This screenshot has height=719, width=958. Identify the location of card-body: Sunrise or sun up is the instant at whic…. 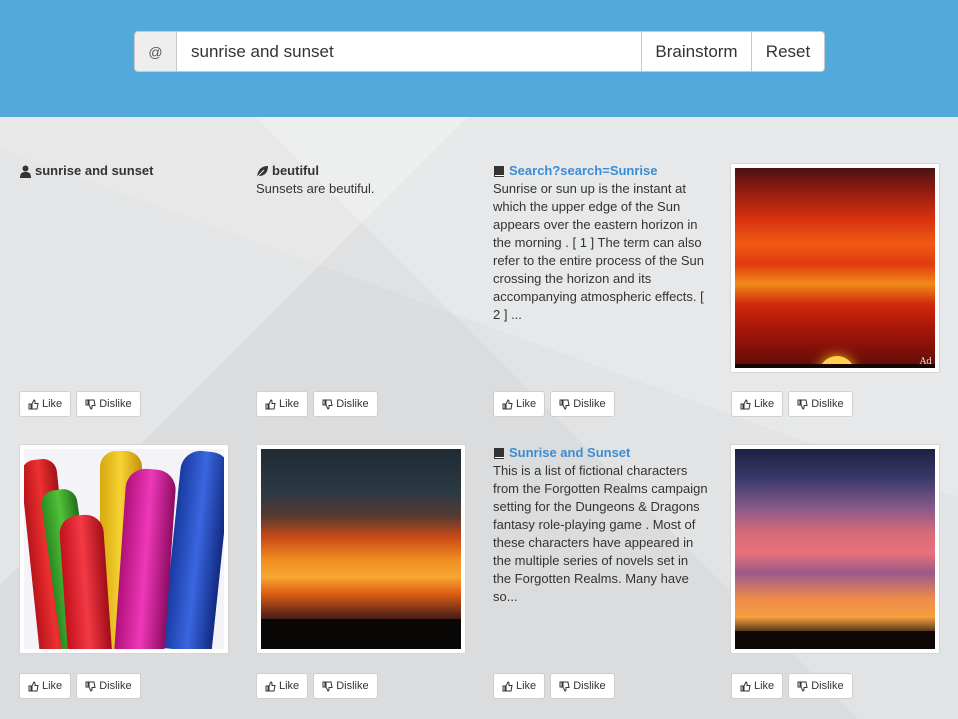
(599, 251).